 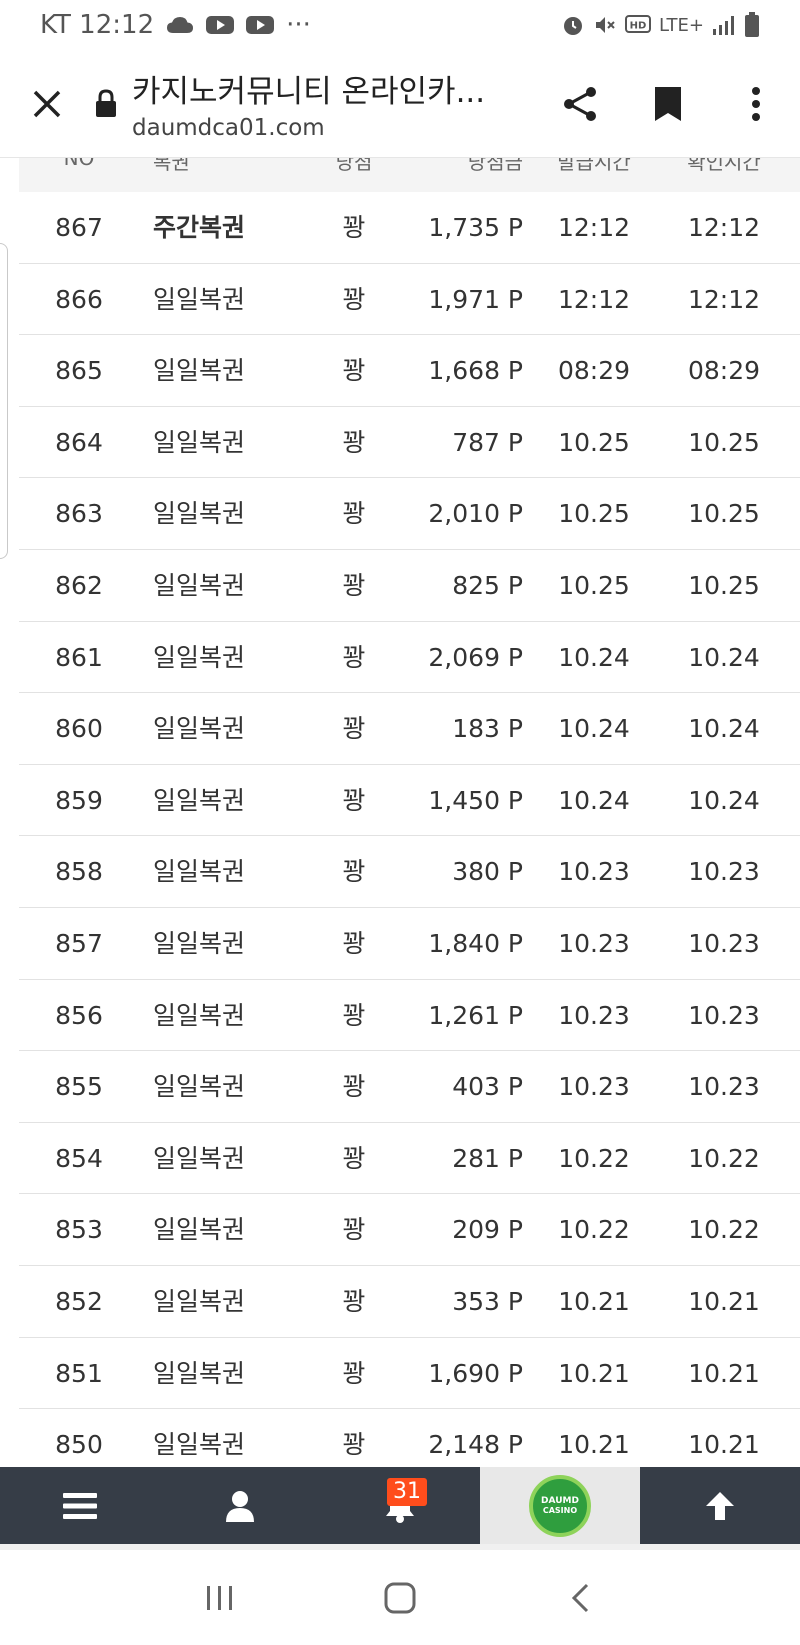 What do you see at coordinates (79, 164) in the screenshot?
I see `col-header-no: NO` at bounding box center [79, 164].